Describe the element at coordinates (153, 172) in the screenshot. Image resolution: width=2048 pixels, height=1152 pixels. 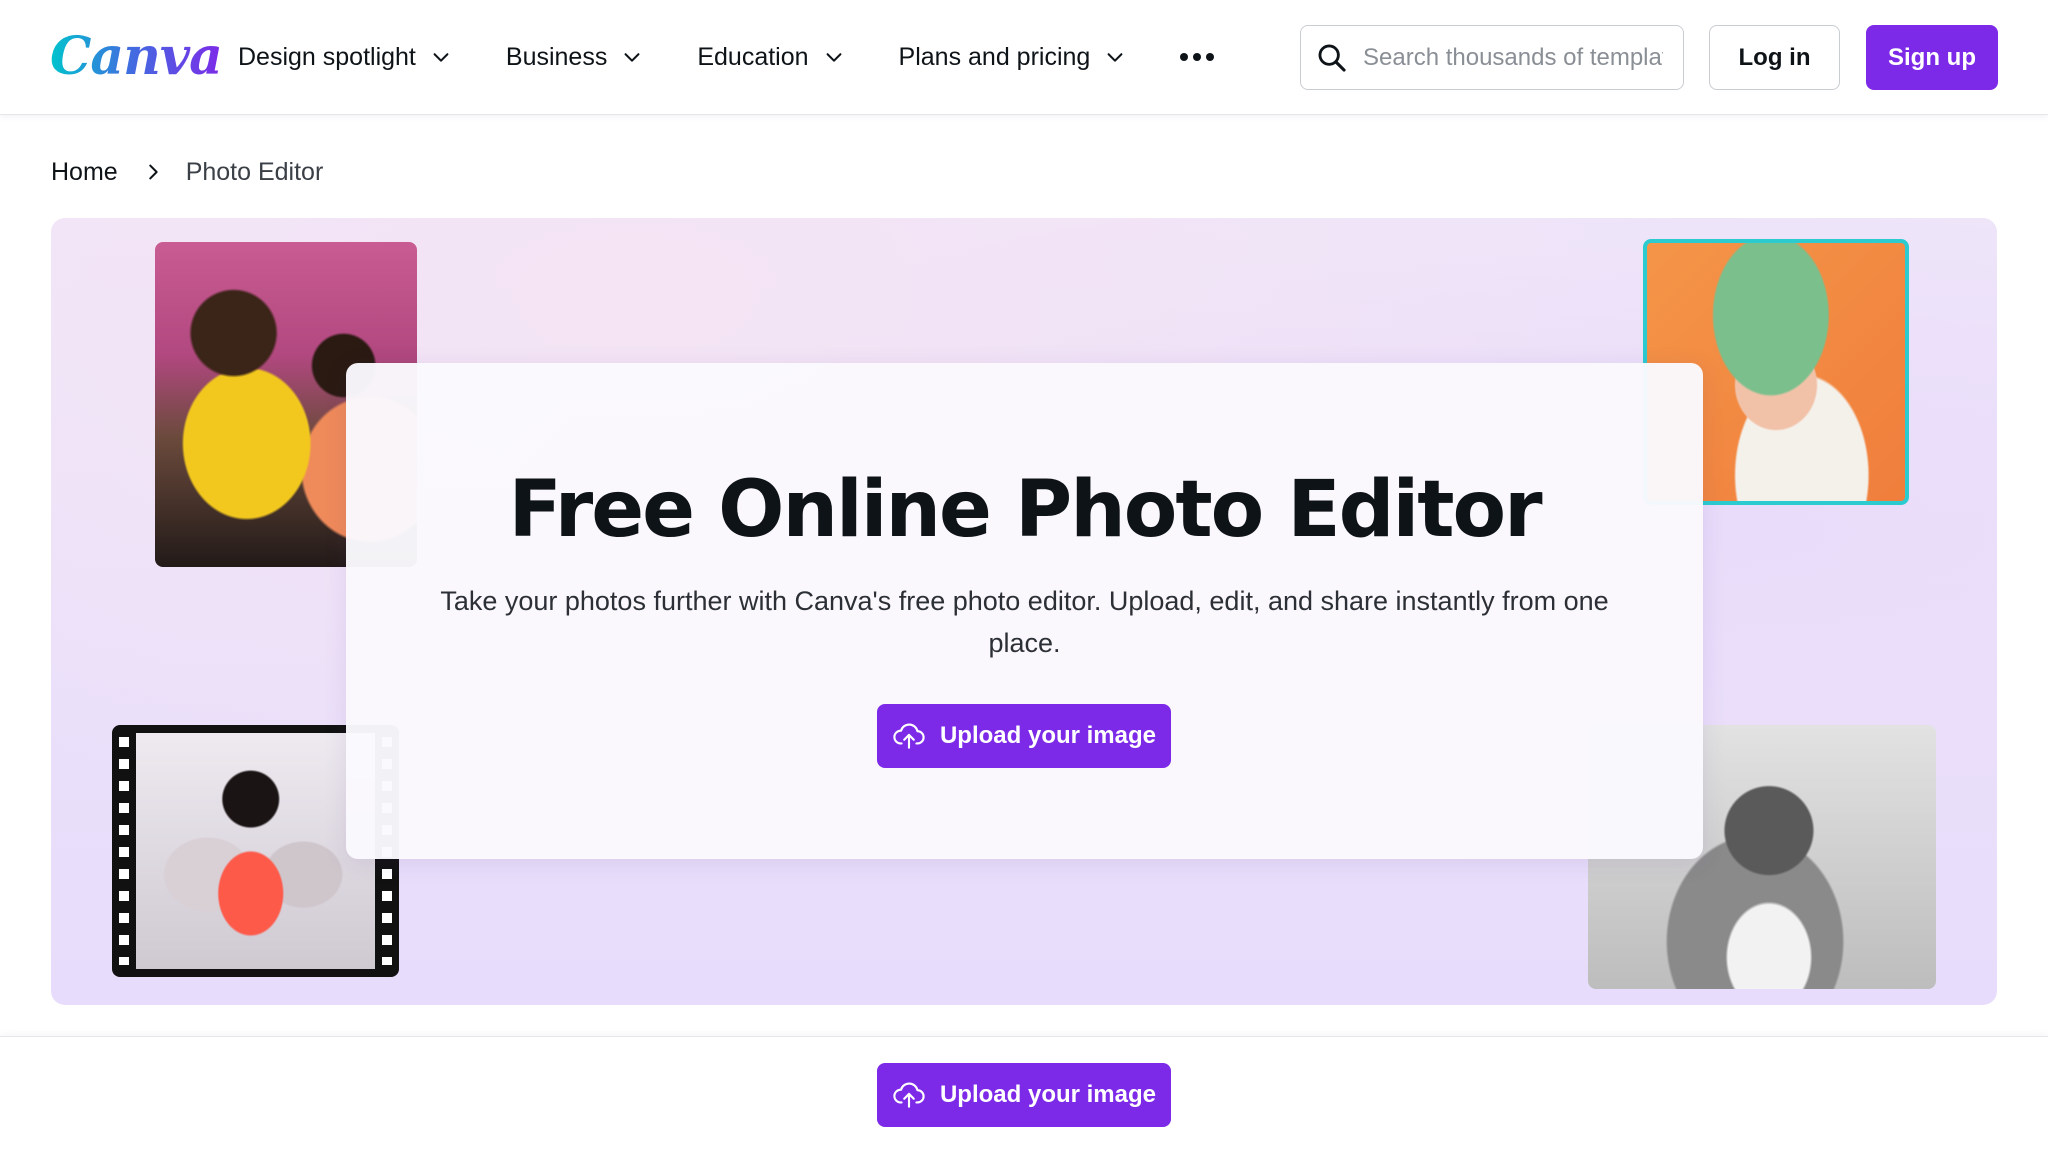
I see `chevron-right-icon` at that location.